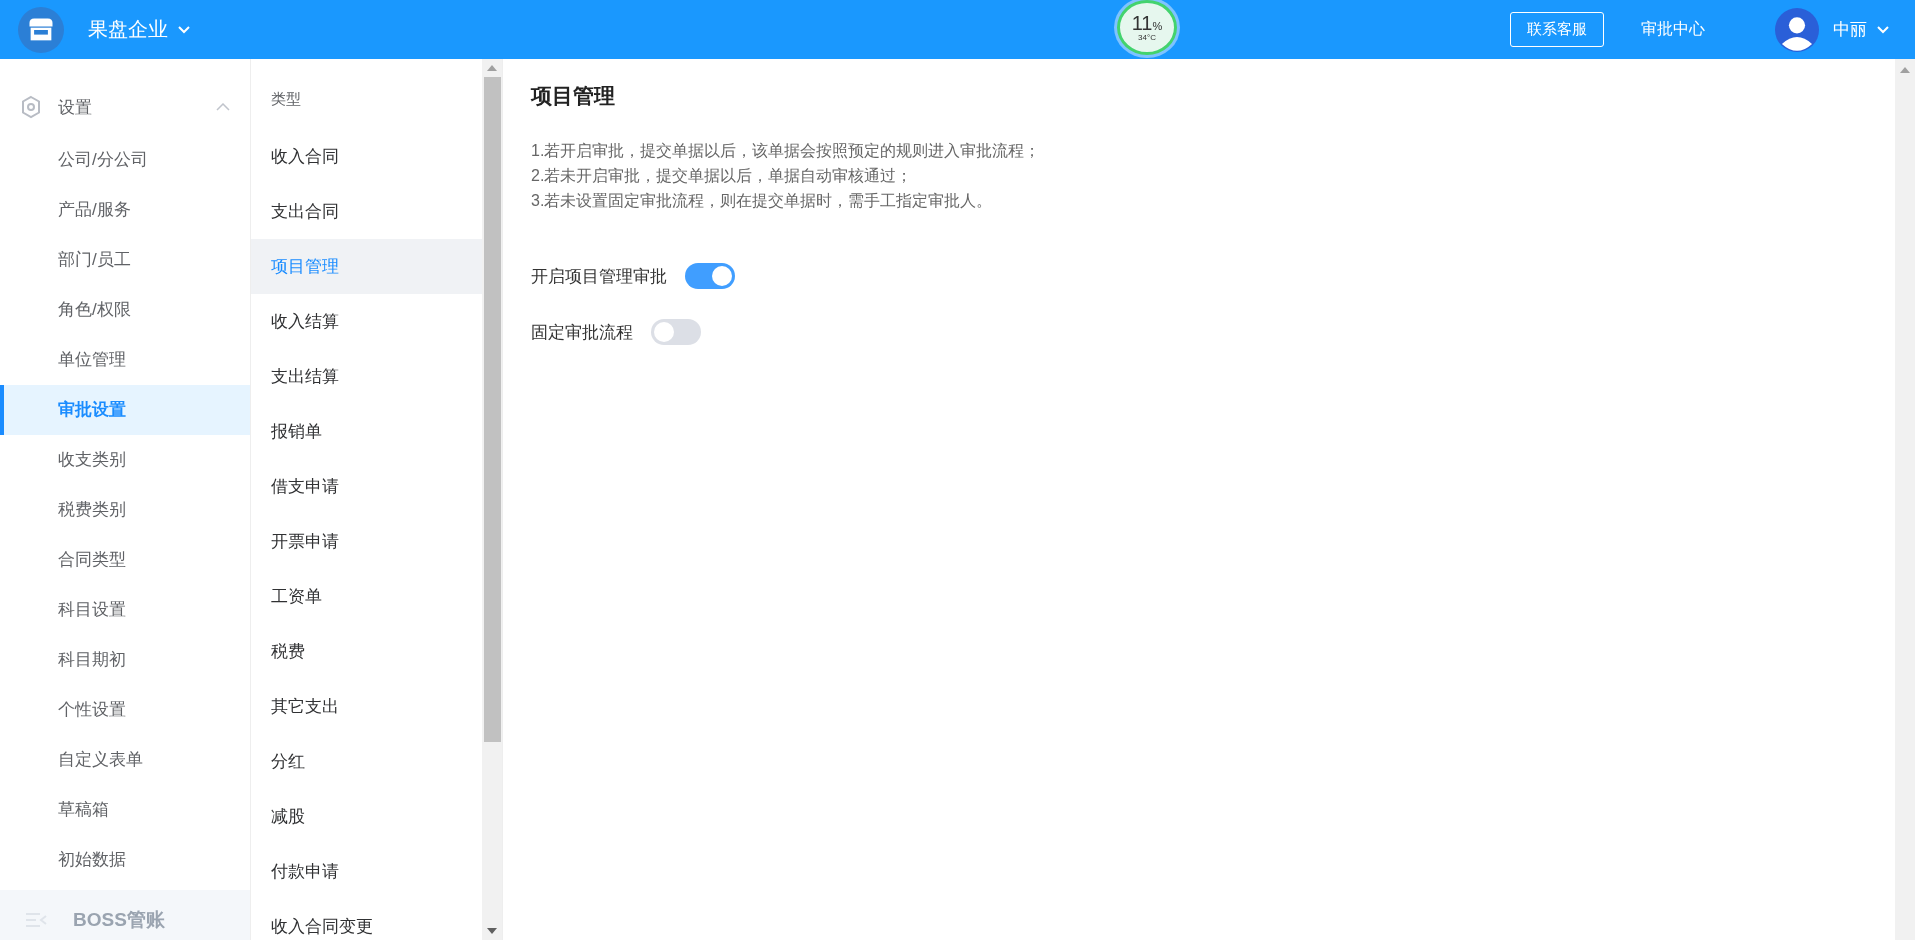 The width and height of the screenshot is (1915, 940). Describe the element at coordinates (125, 310) in the screenshot. I see `sidebar-item: 角色/权限` at that location.